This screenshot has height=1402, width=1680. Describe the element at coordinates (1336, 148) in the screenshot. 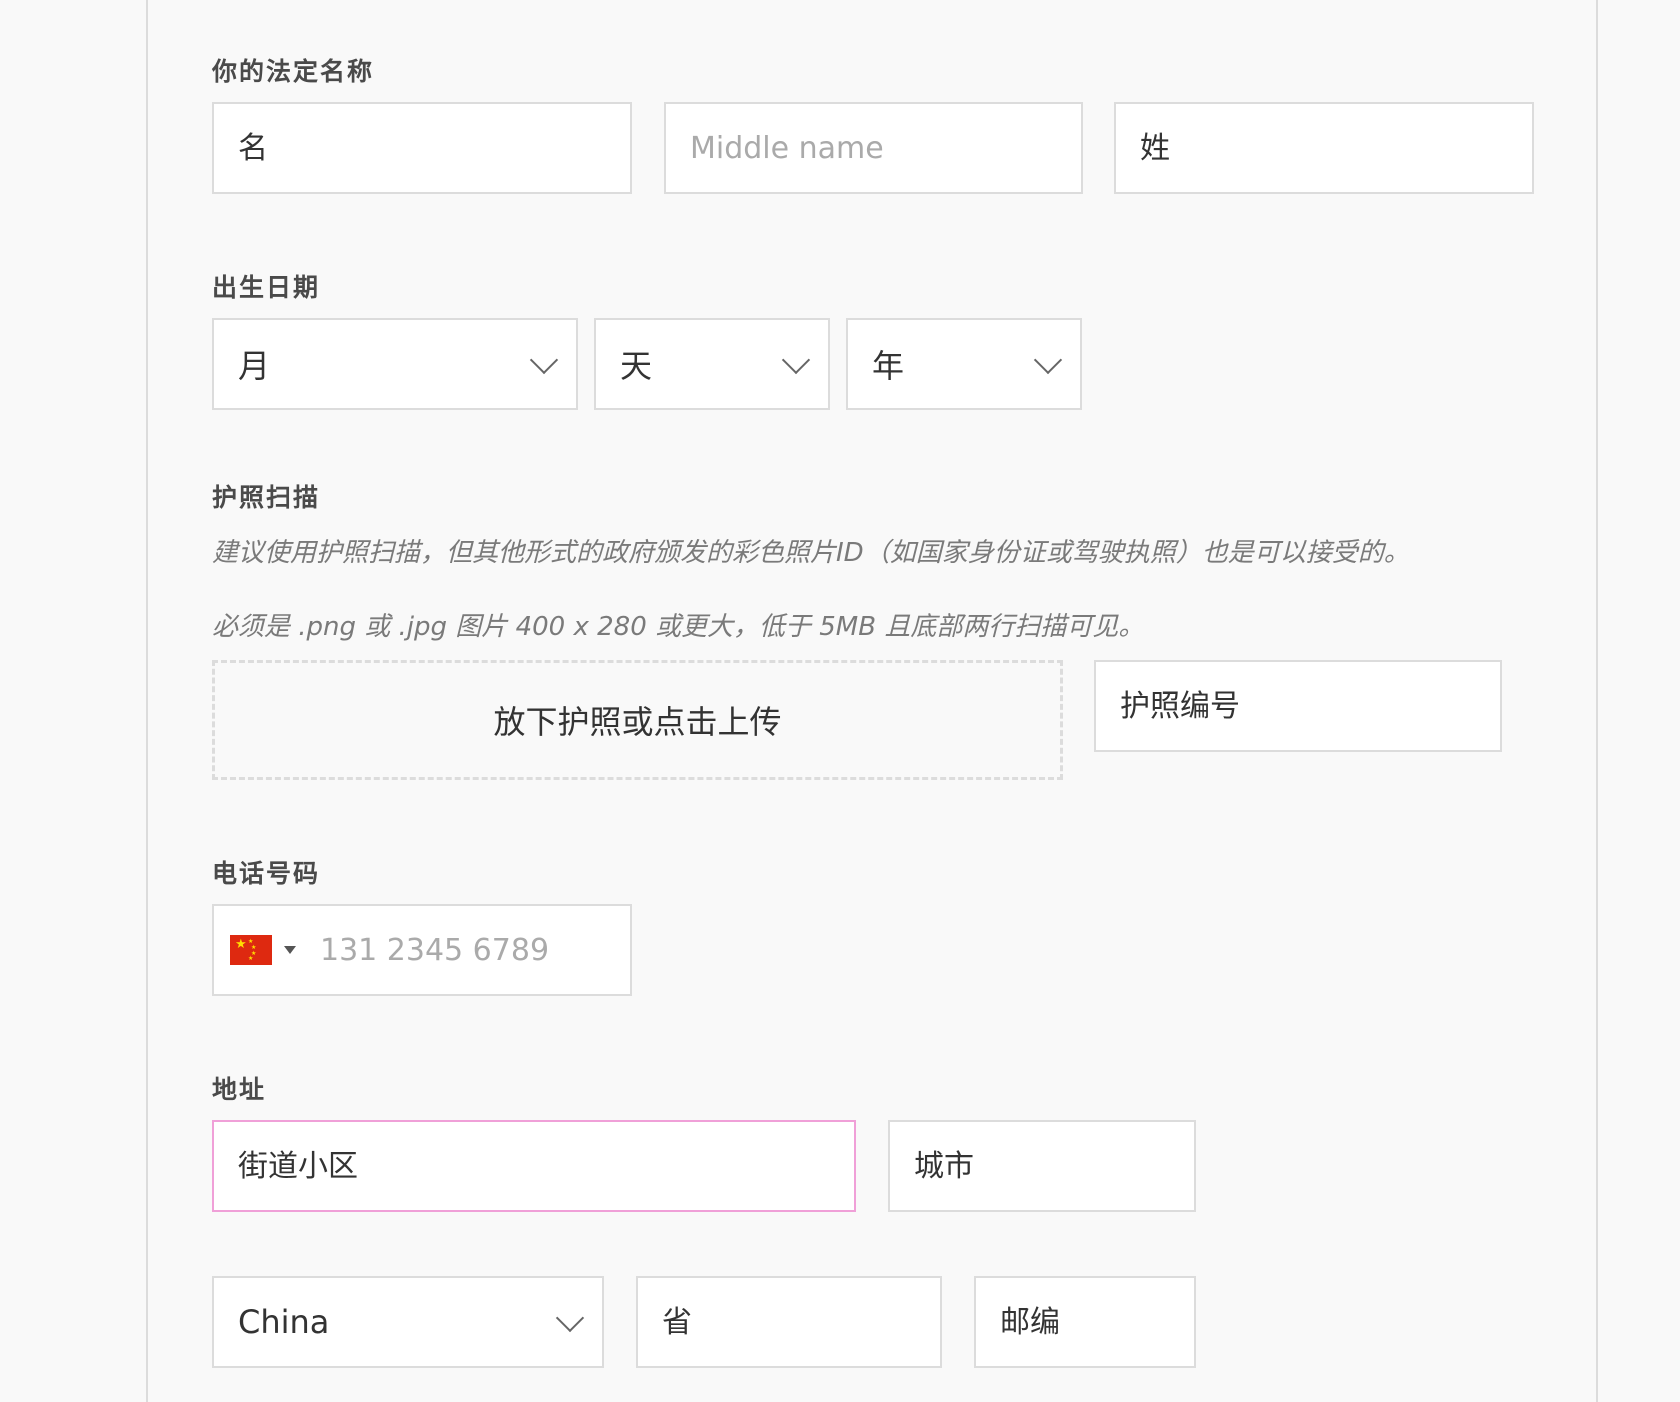

I see `last-name-input` at that location.